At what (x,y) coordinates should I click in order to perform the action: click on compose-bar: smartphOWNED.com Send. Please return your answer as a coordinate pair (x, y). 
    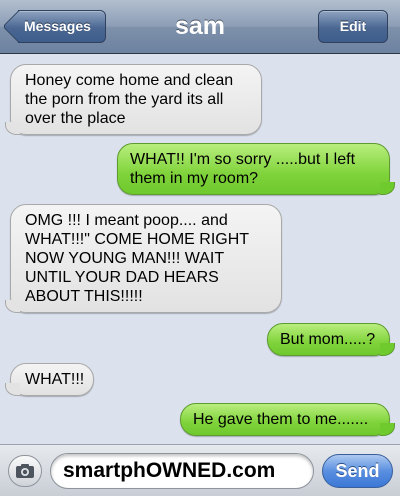
    Looking at the image, I should click on (200, 470).